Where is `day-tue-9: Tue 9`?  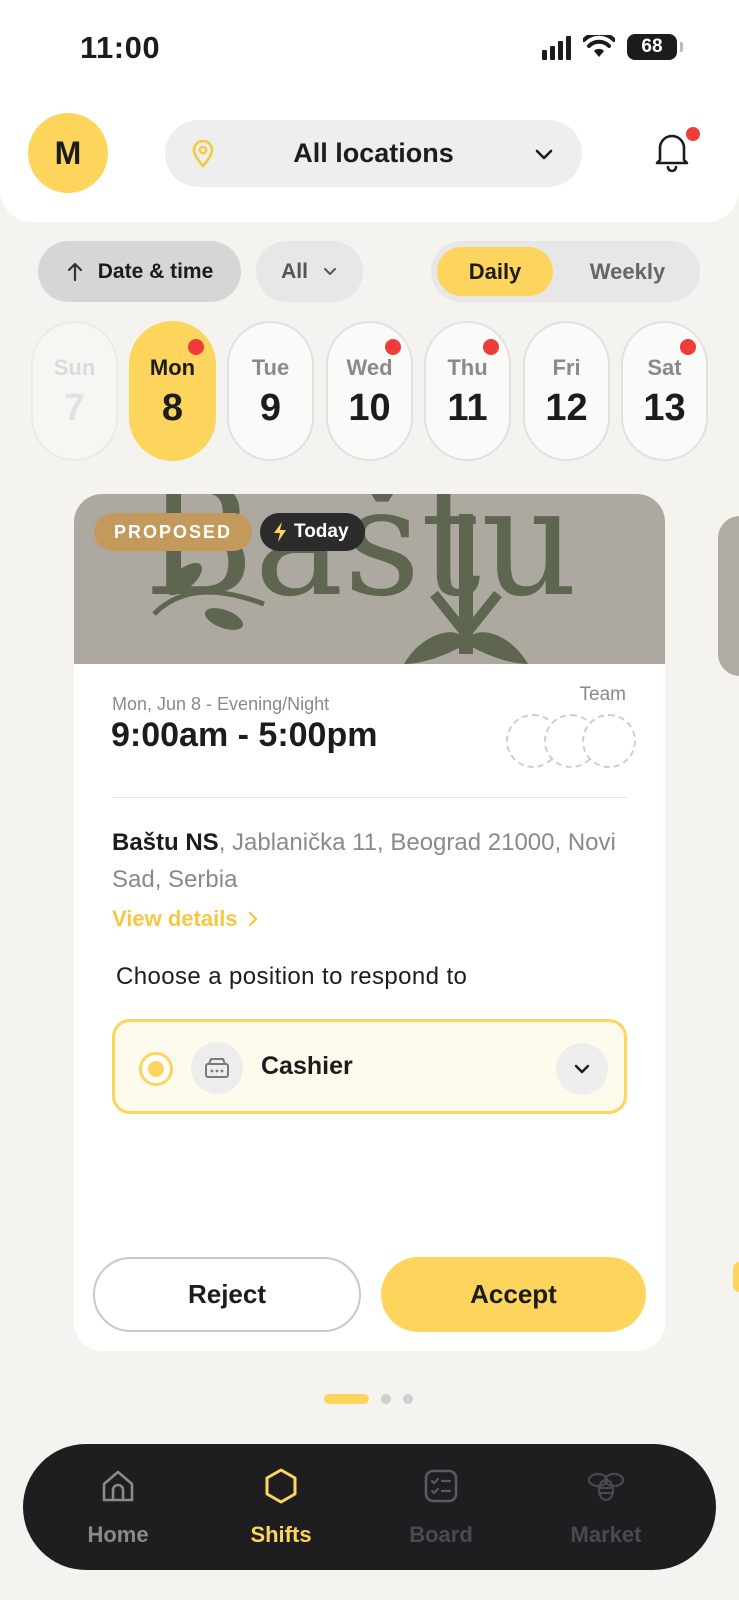 day-tue-9: Tue 9 is located at coordinates (270, 391).